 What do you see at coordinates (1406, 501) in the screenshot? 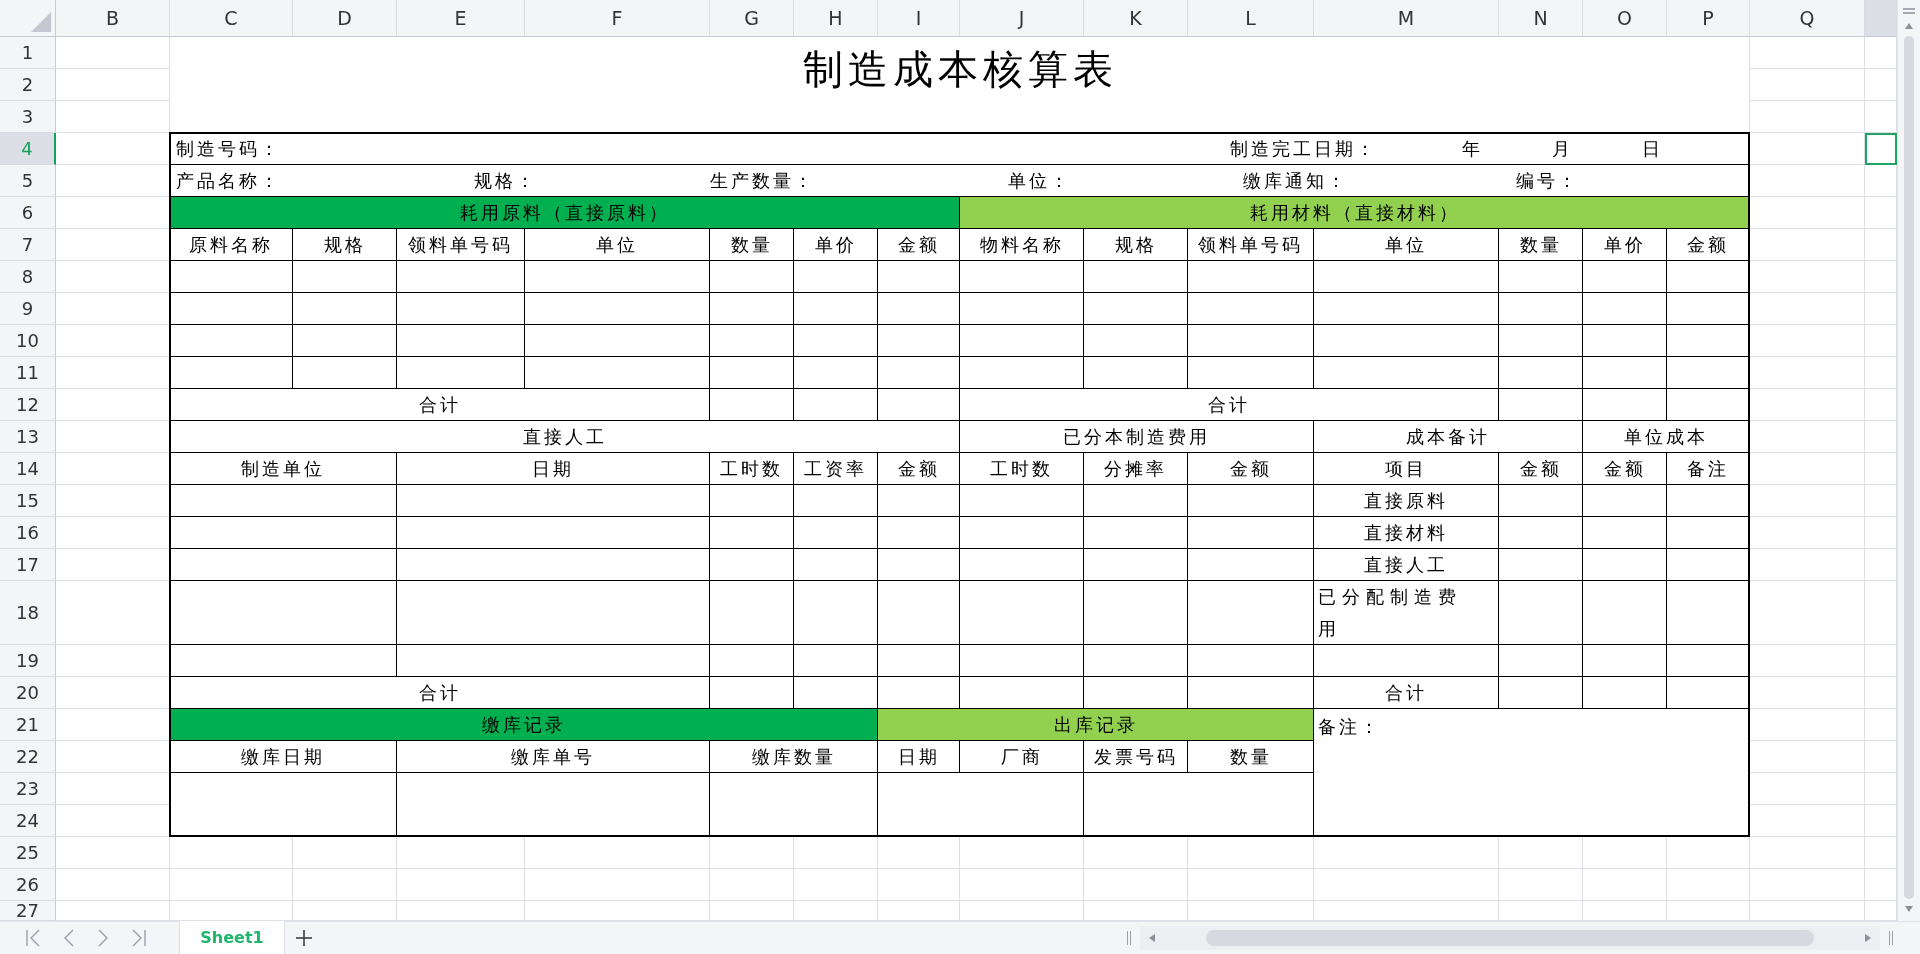
I see `row-label: 直接原料` at bounding box center [1406, 501].